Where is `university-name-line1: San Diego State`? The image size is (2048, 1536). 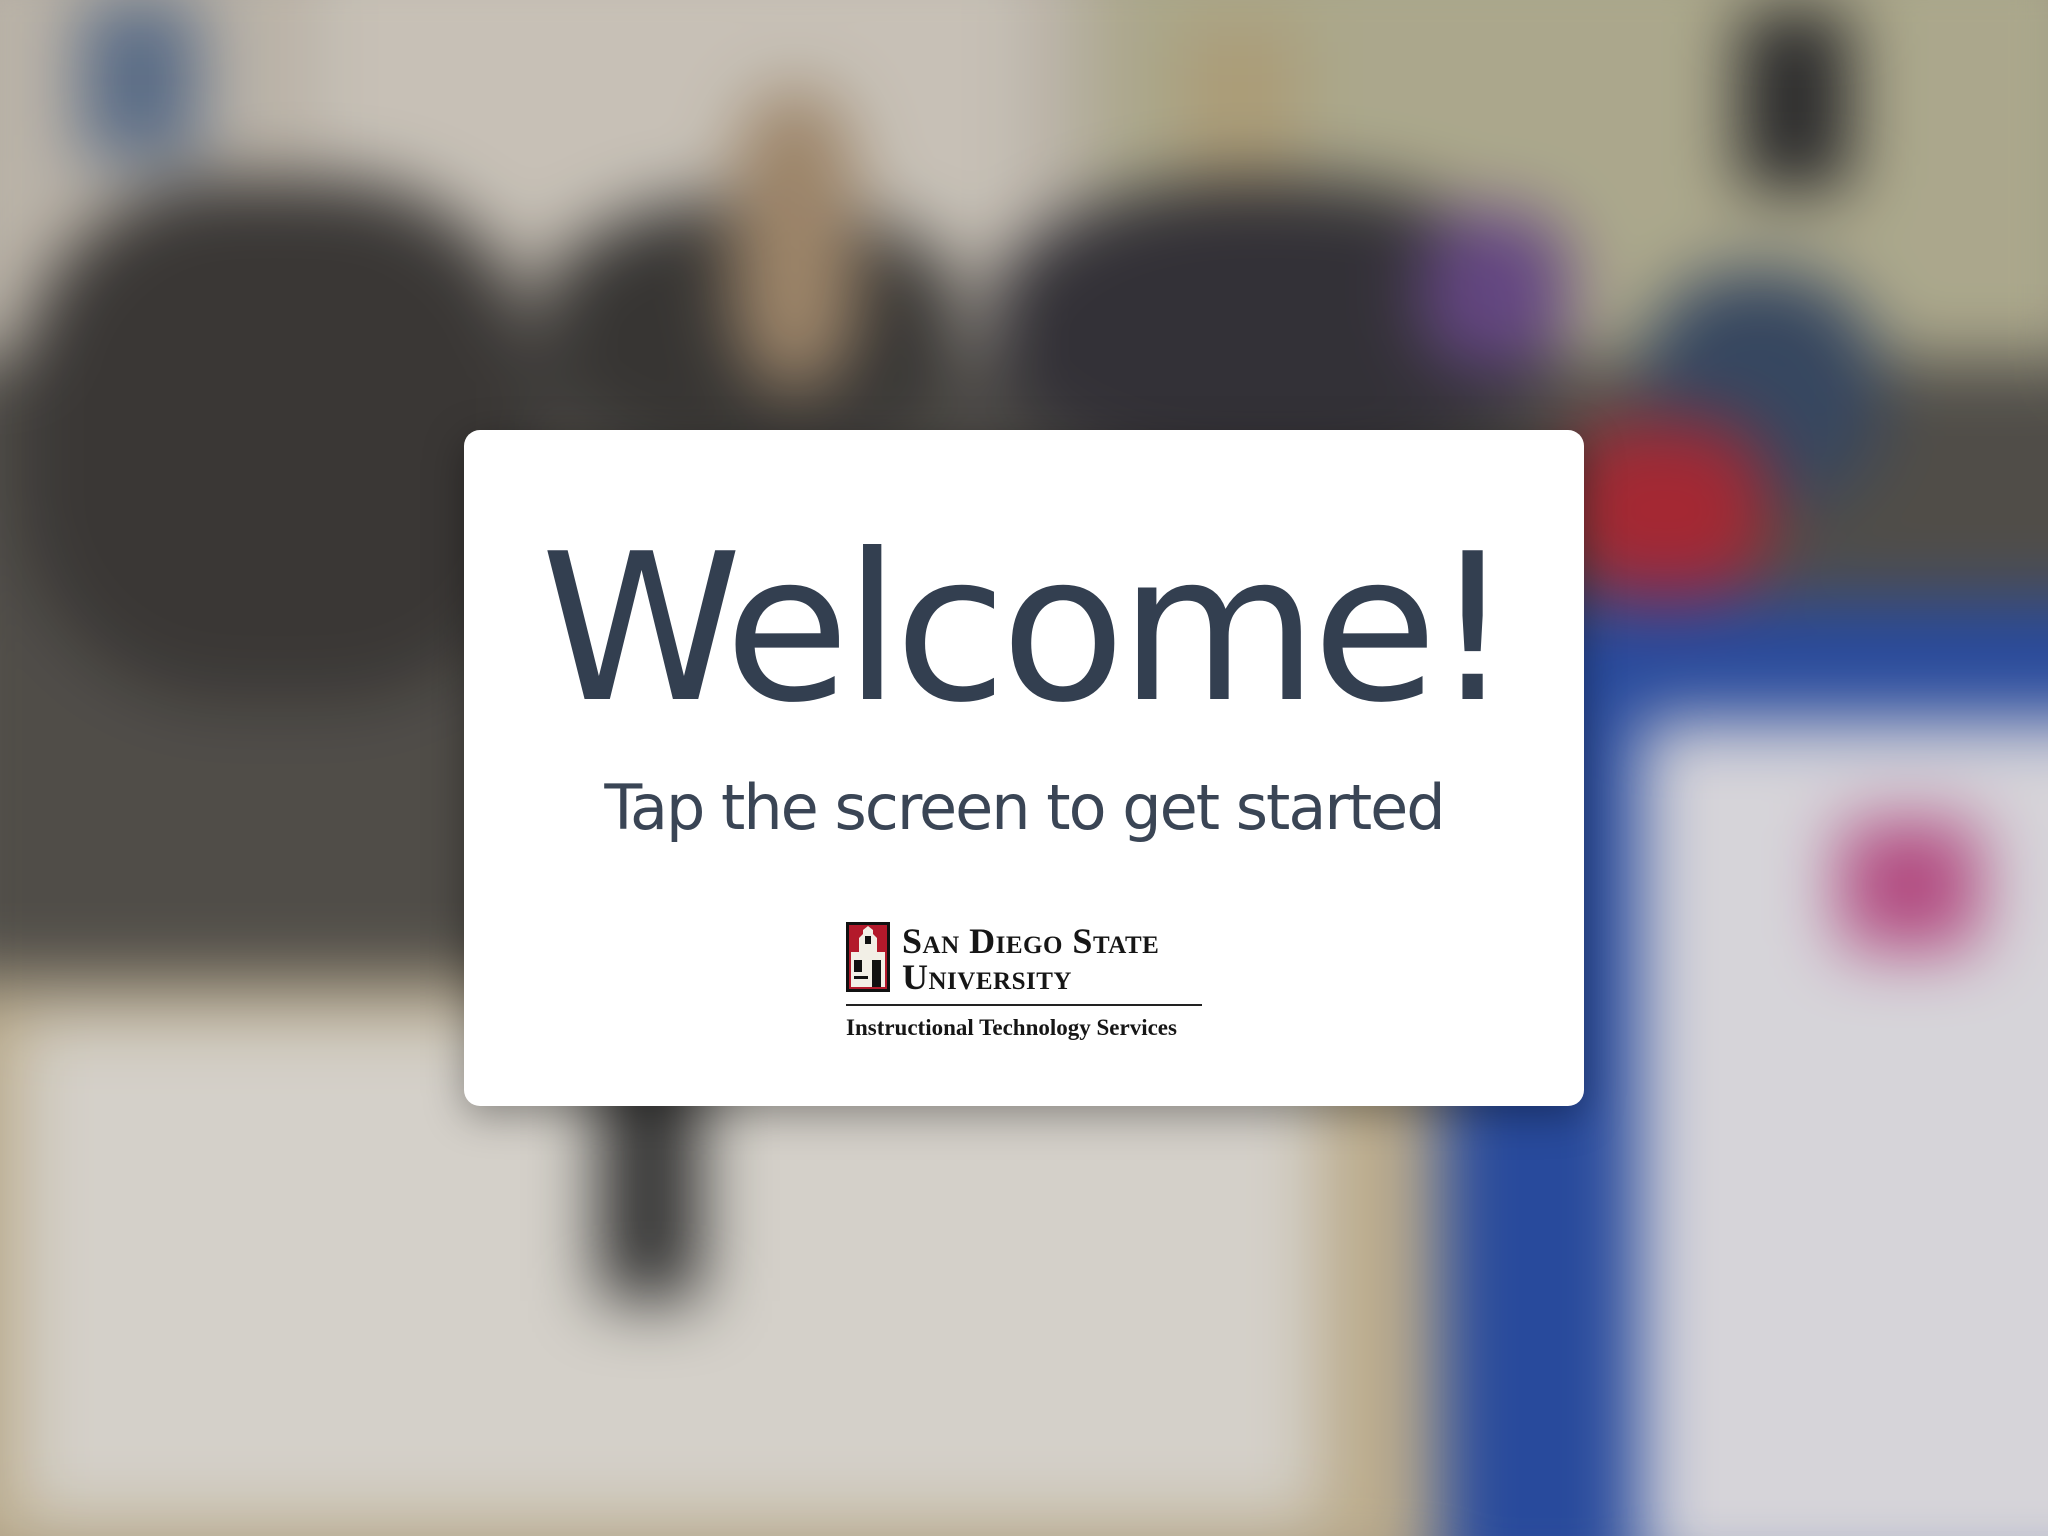
university-name-line1: San Diego State is located at coordinates (1031, 941).